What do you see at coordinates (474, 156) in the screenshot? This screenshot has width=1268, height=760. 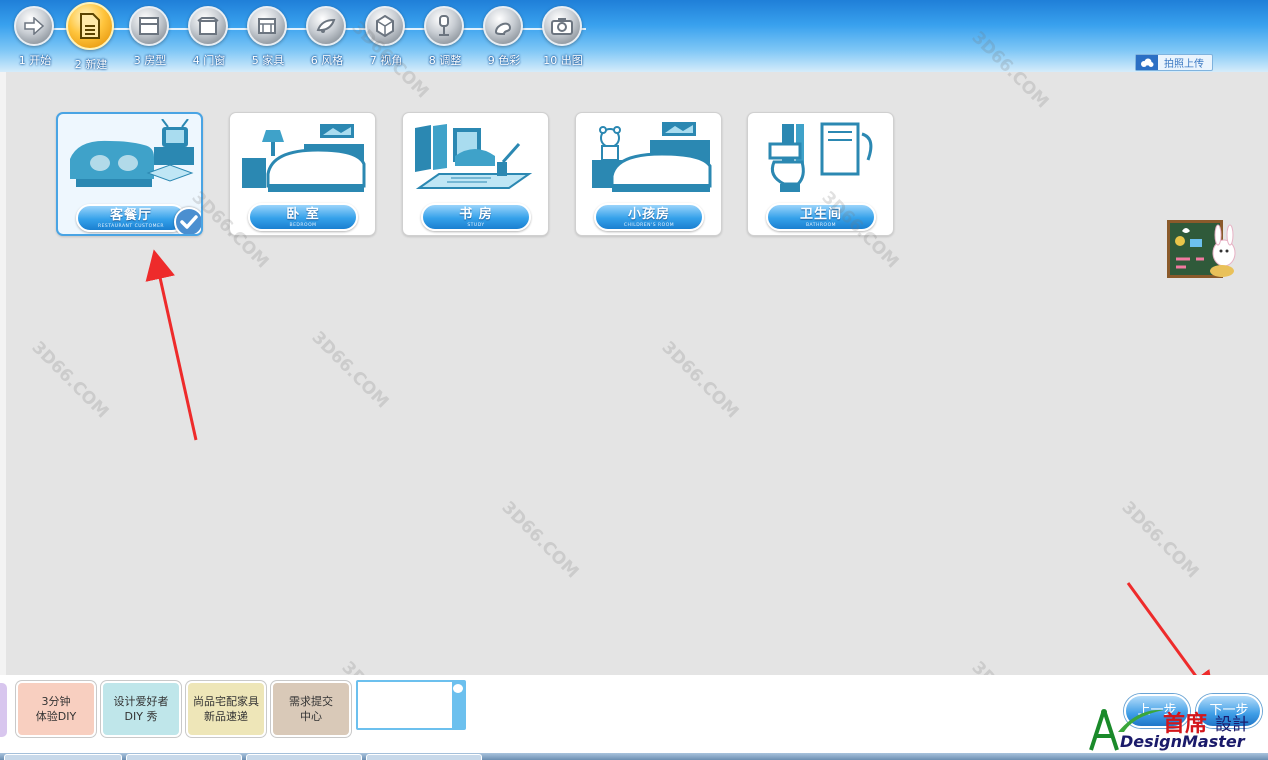 I see `study-icon` at bounding box center [474, 156].